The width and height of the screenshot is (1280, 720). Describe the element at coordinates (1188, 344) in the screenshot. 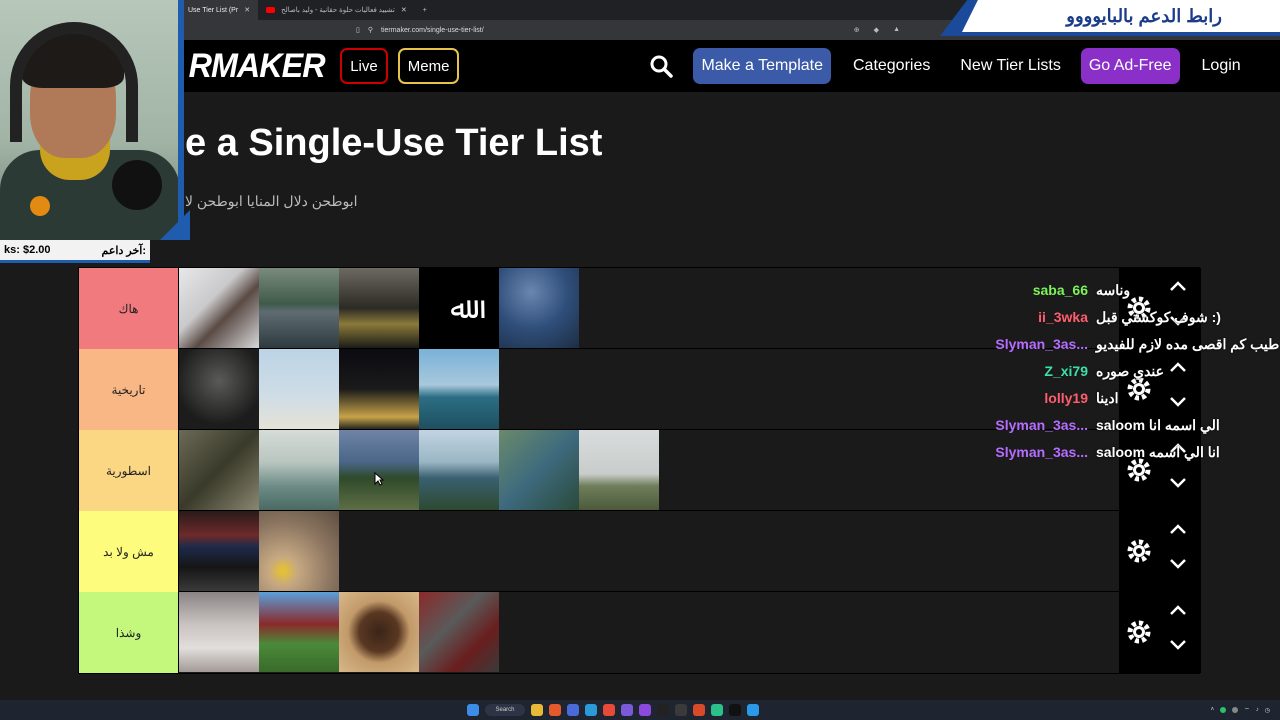

I see `chat-text: طيب كم اقصى مده لازم للفيديو` at that location.